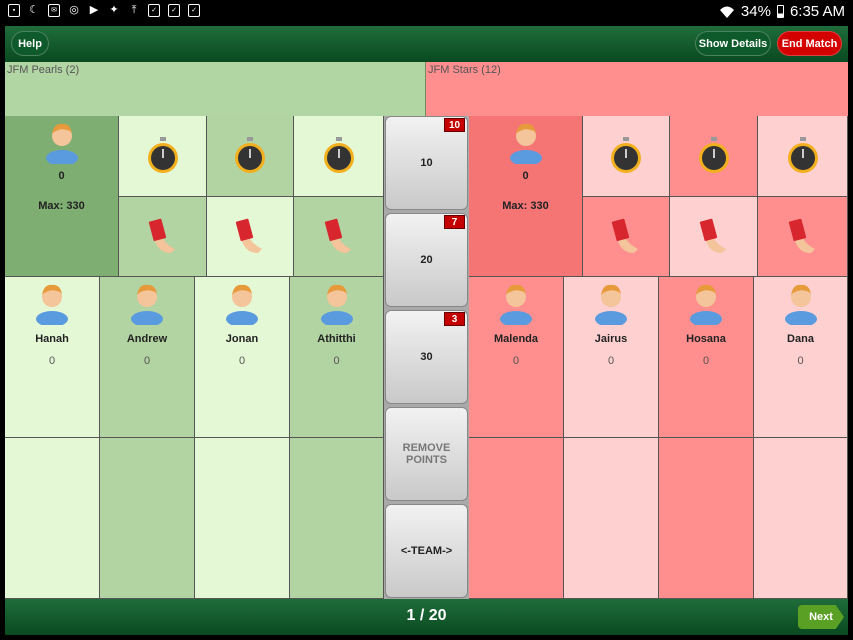 This screenshot has width=853, height=640. What do you see at coordinates (637, 89) in the screenshot?
I see `team-right-header: JFM Stars (12)` at bounding box center [637, 89].